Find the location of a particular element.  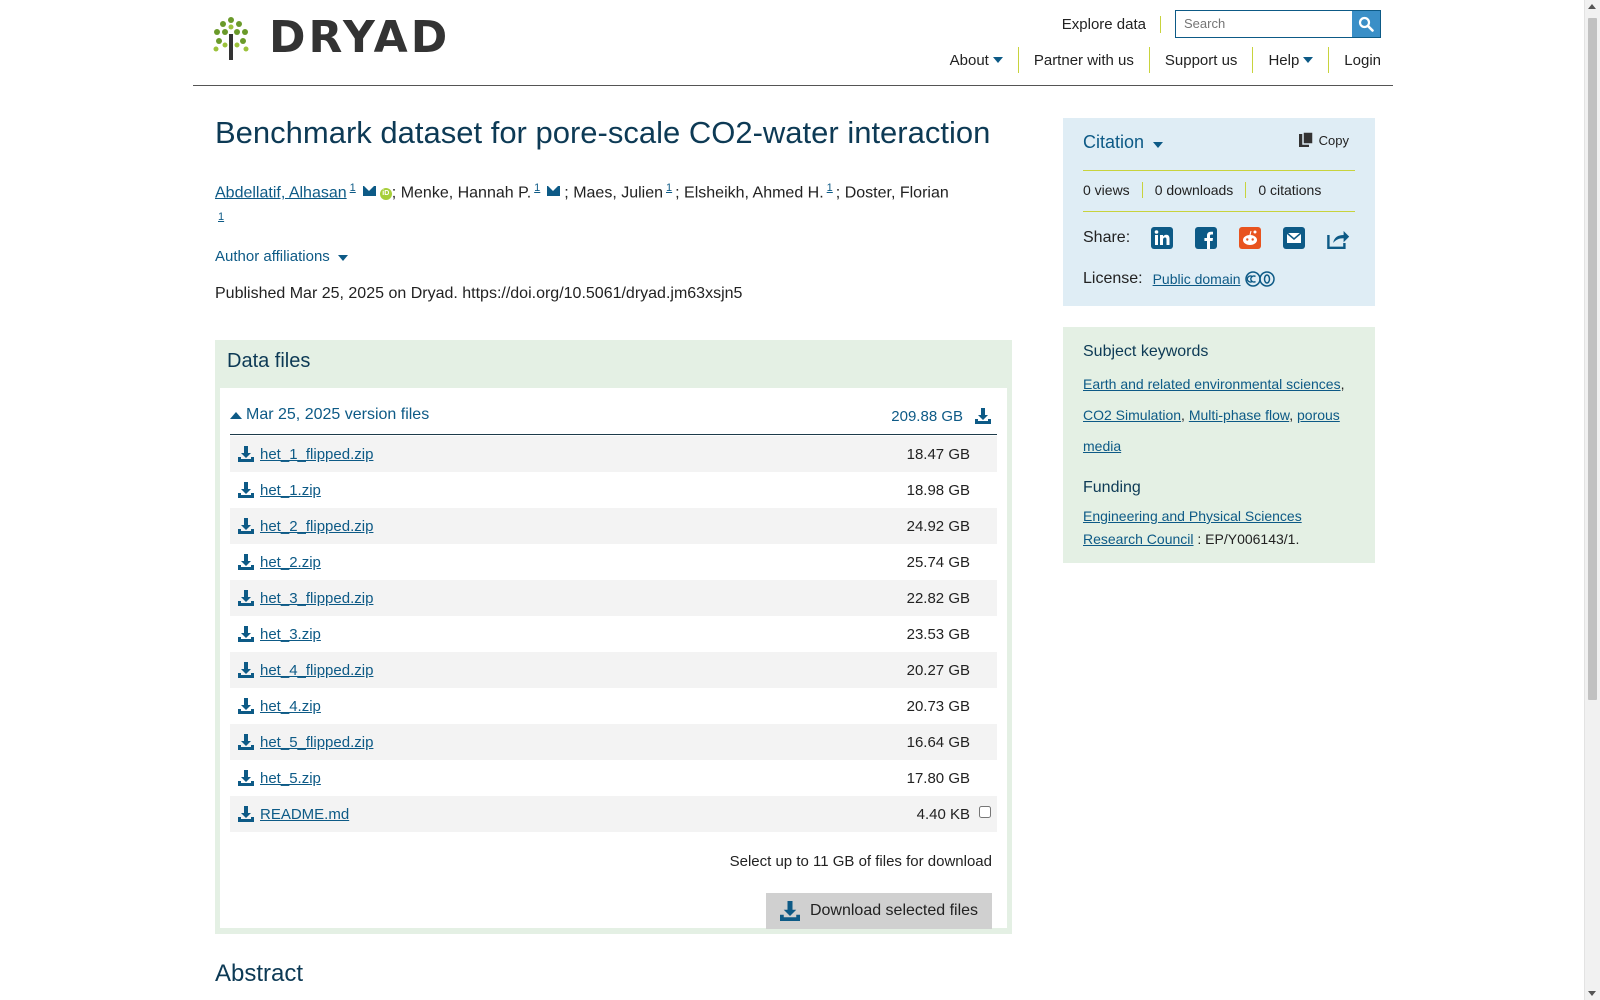

version-size: 209.88 GB is located at coordinates (927, 416).